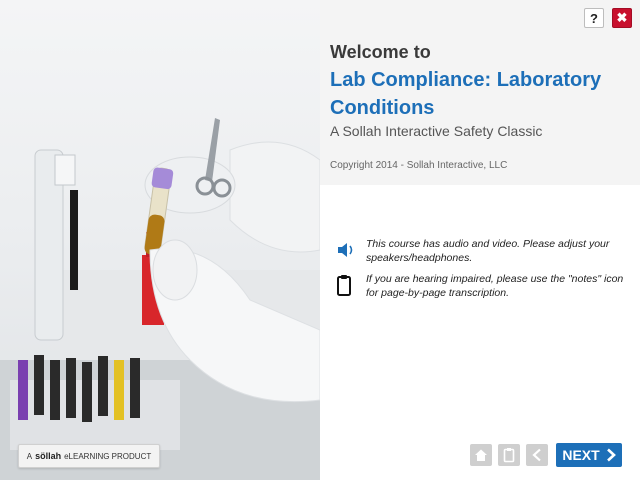  Describe the element at coordinates (611, 455) in the screenshot. I see `chevron-right-icon` at that location.